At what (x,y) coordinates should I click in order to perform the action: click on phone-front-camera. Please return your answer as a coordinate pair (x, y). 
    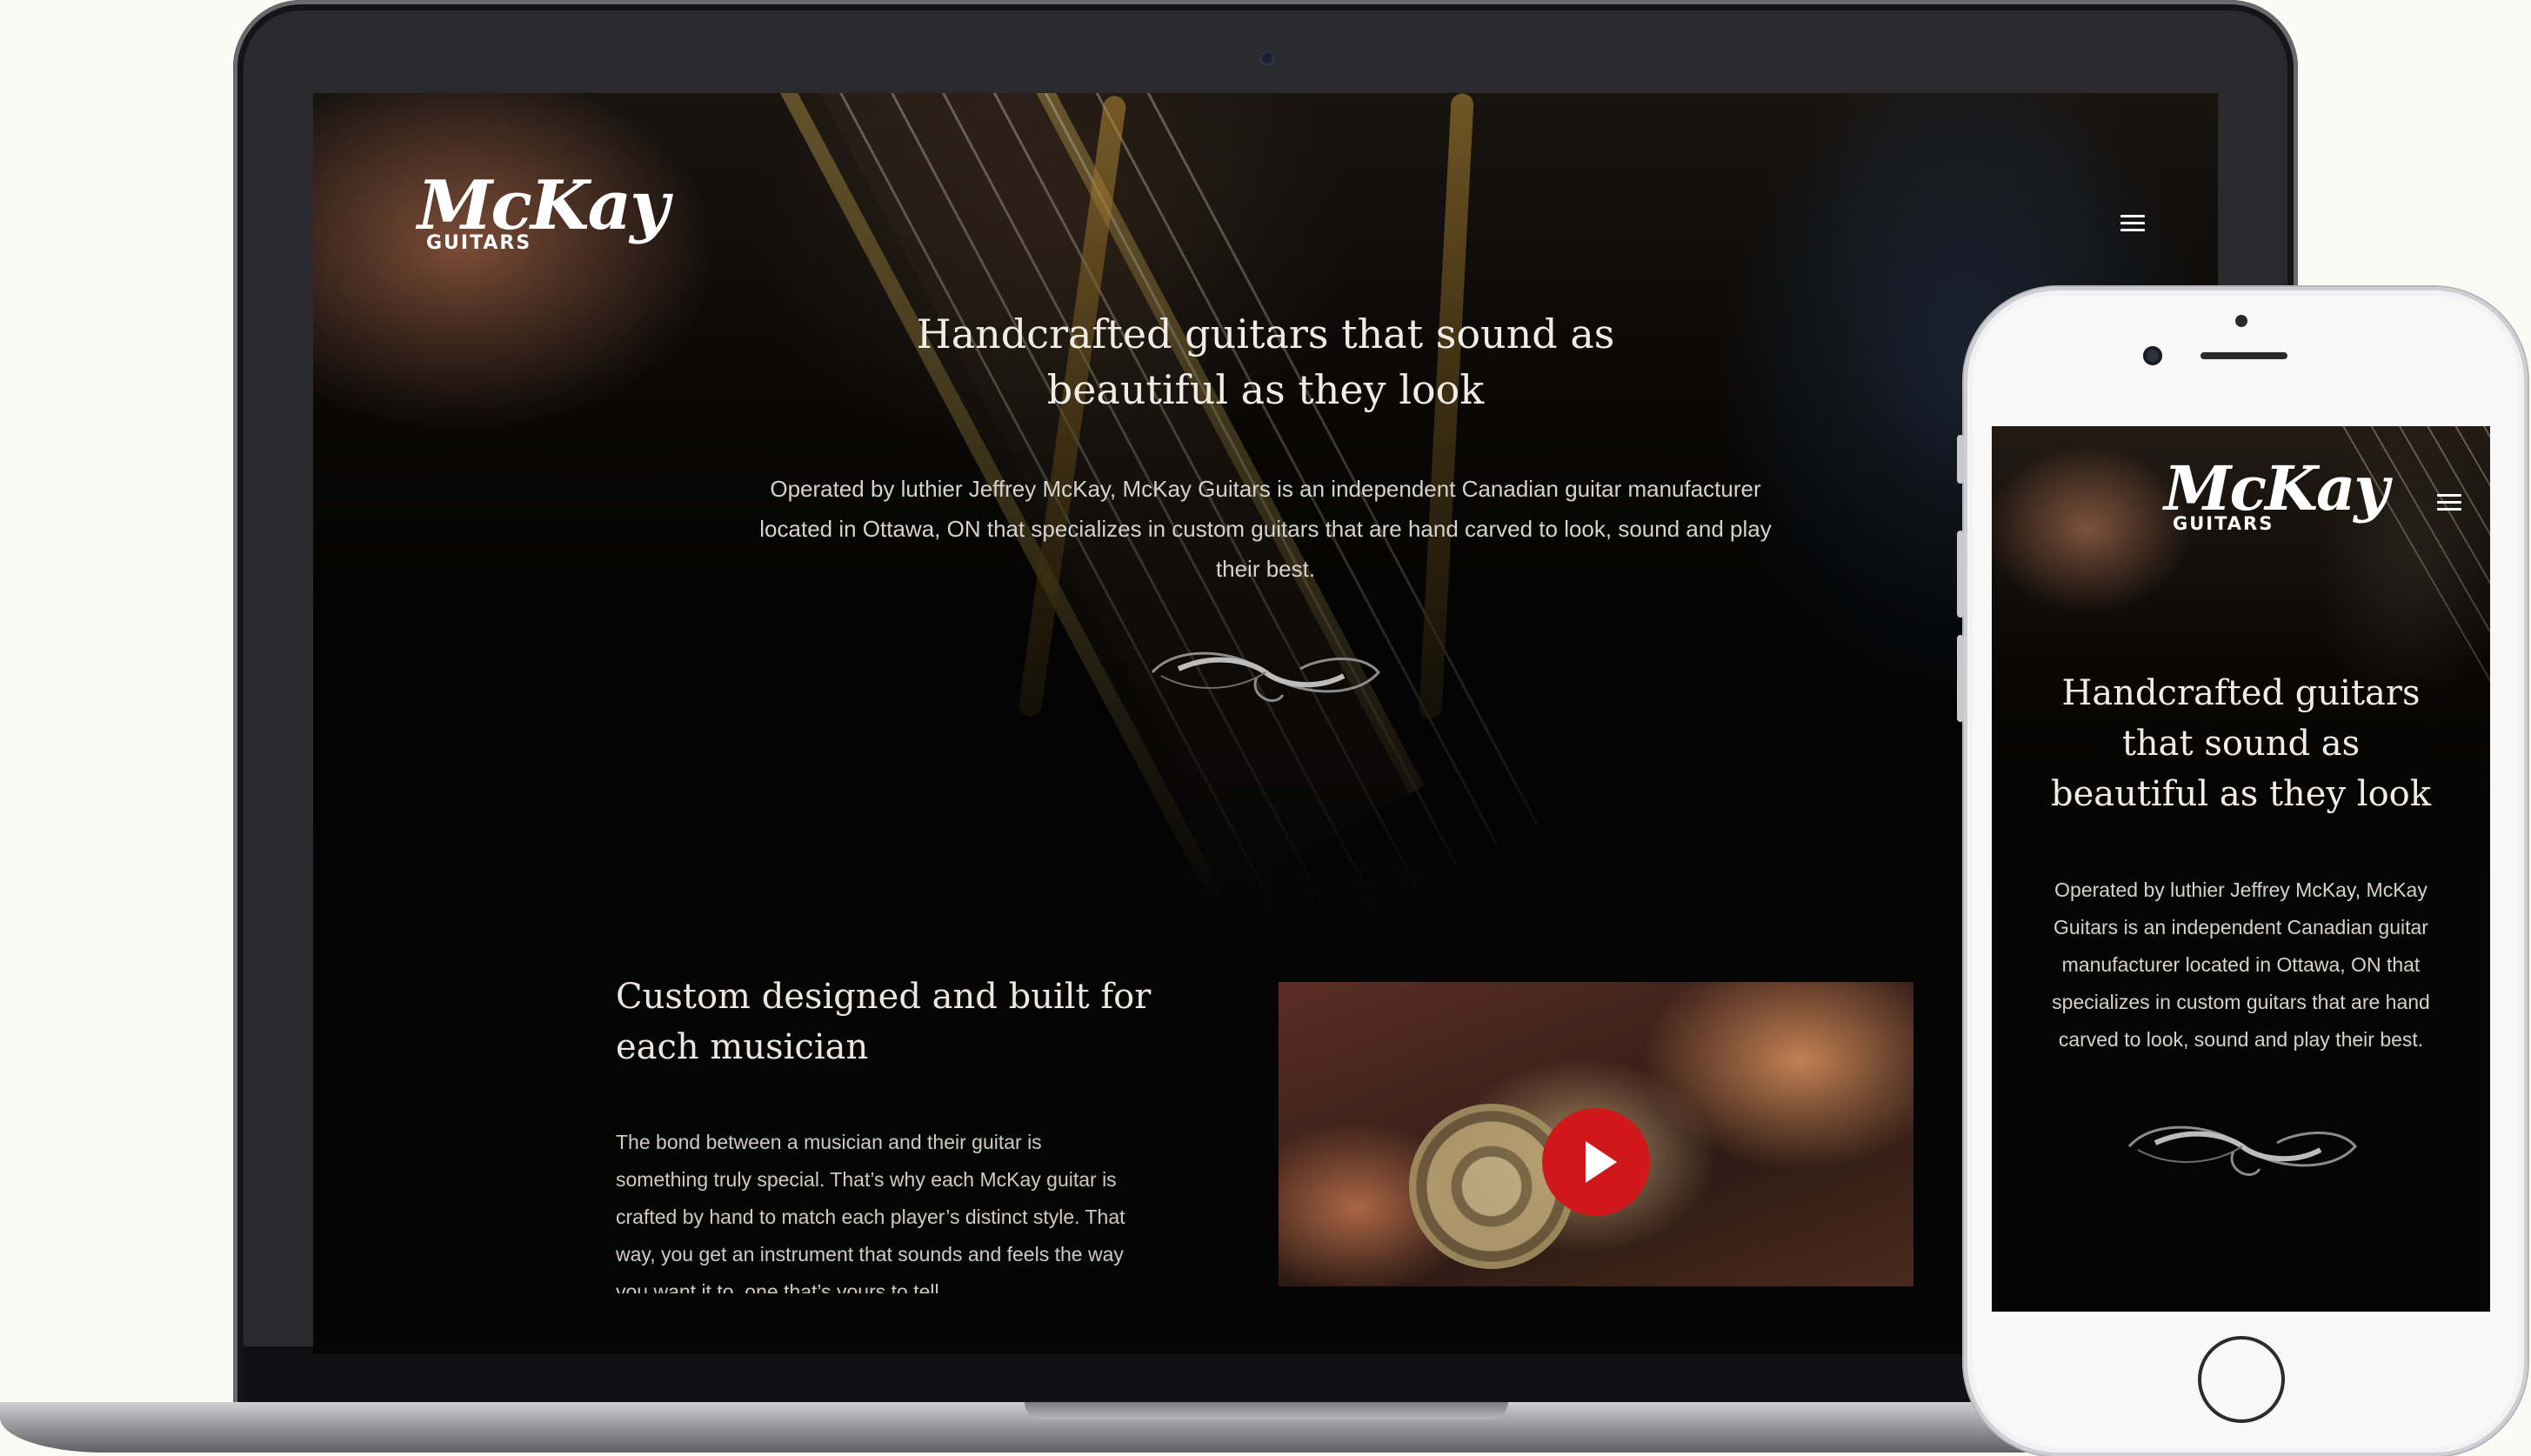
    Looking at the image, I should click on (2152, 355).